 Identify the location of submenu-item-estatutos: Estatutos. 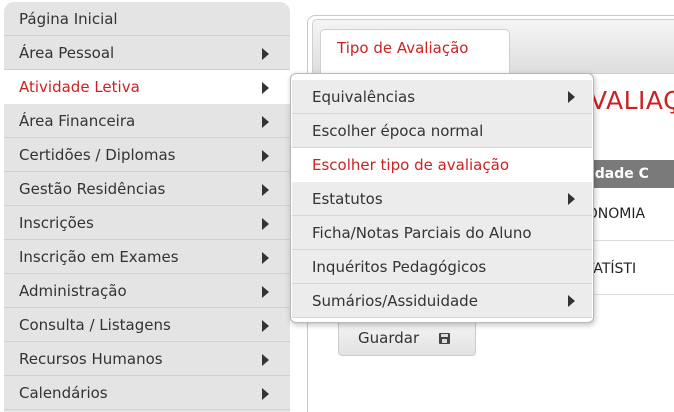
(442, 199).